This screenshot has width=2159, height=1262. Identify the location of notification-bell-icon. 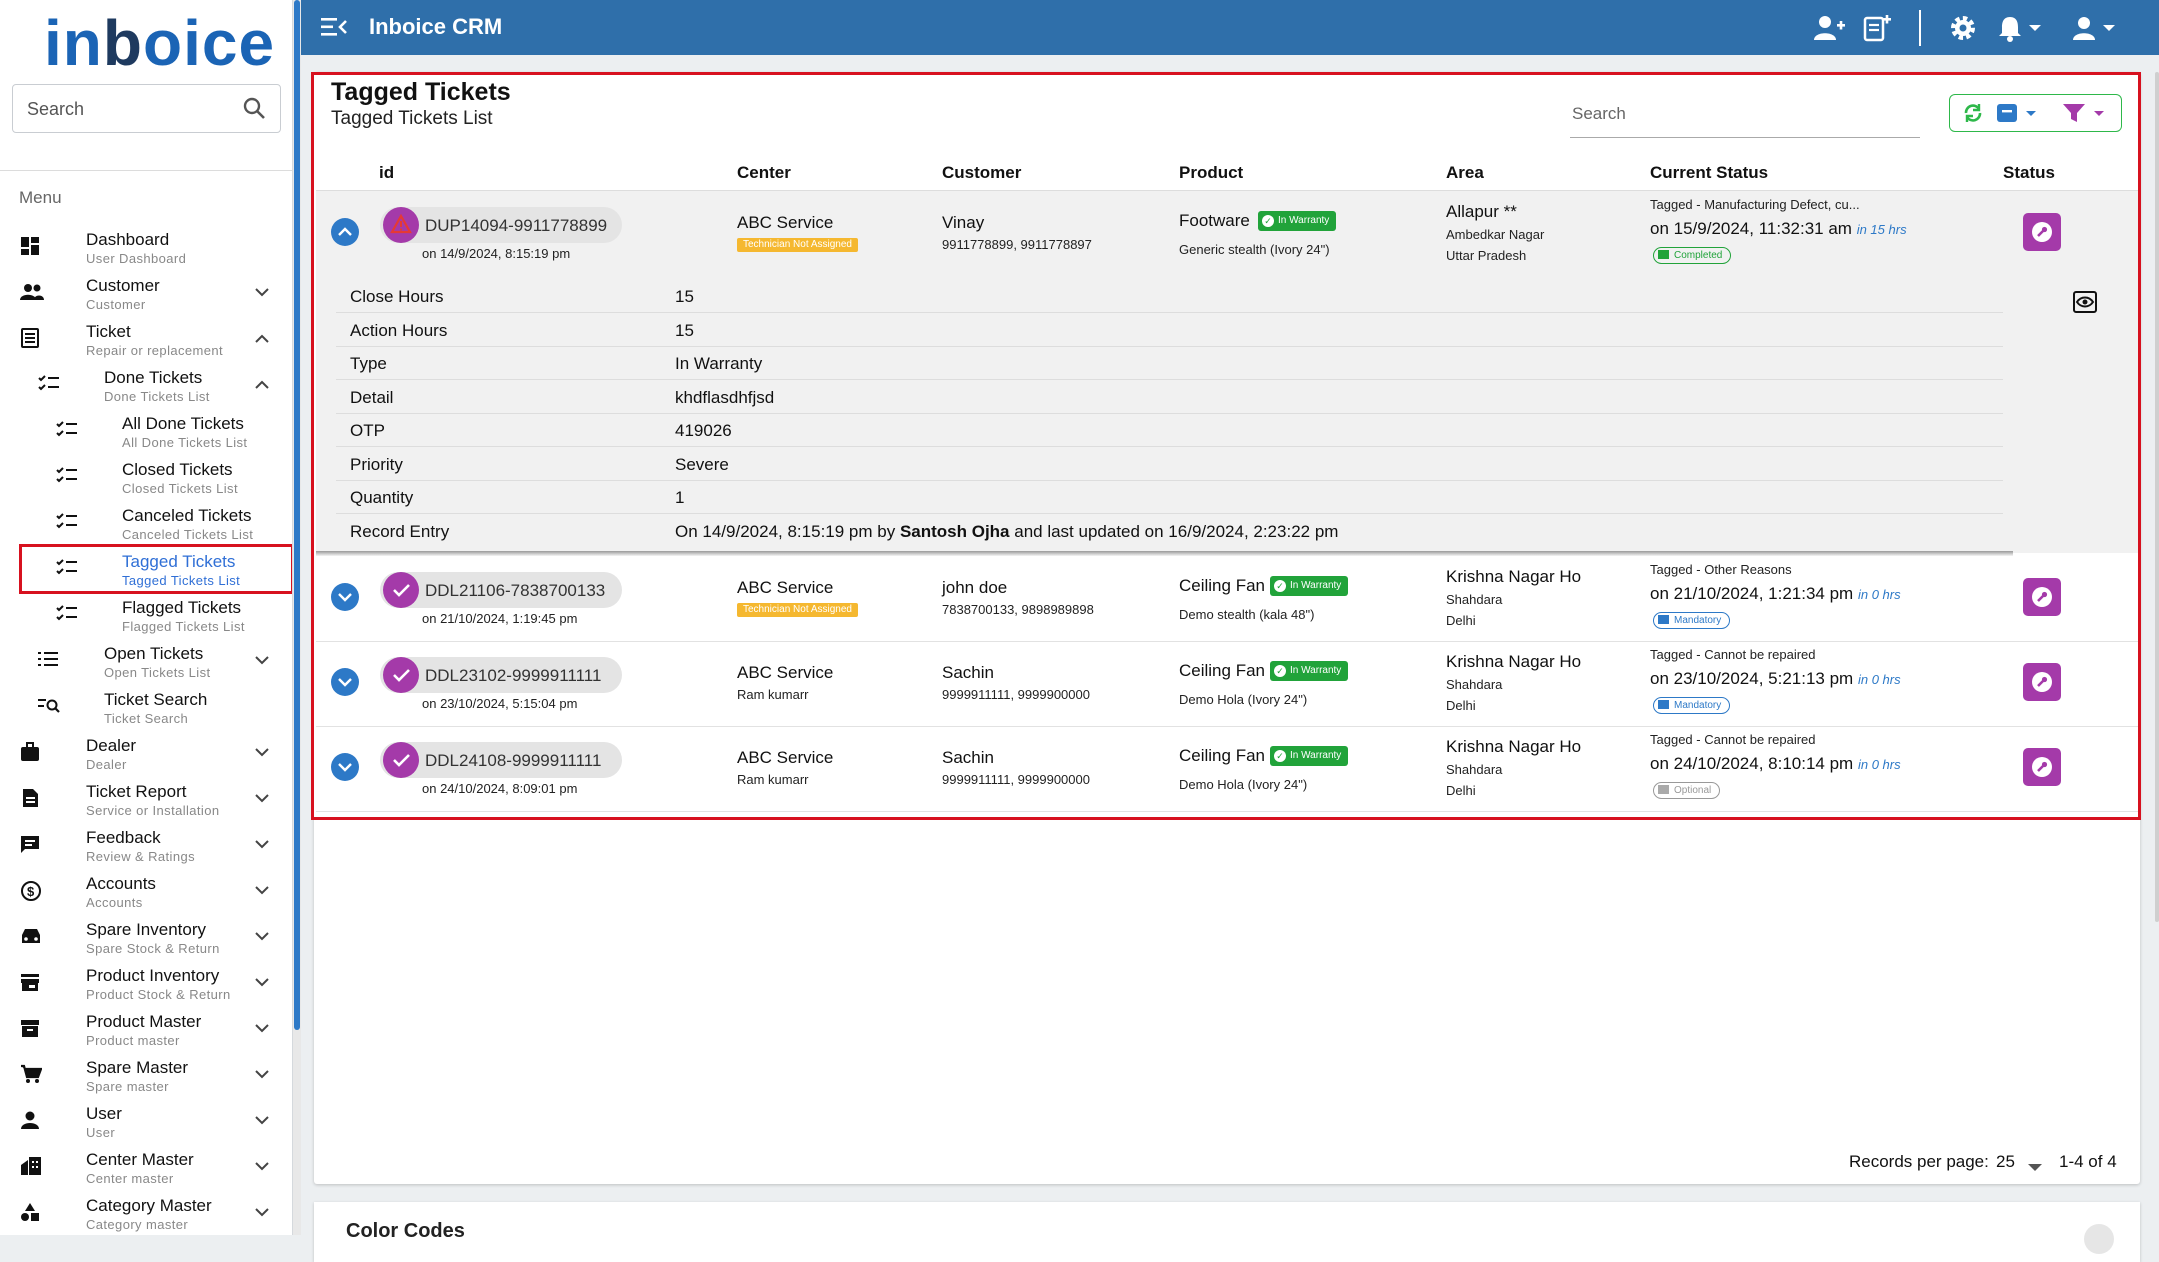
(2020, 30).